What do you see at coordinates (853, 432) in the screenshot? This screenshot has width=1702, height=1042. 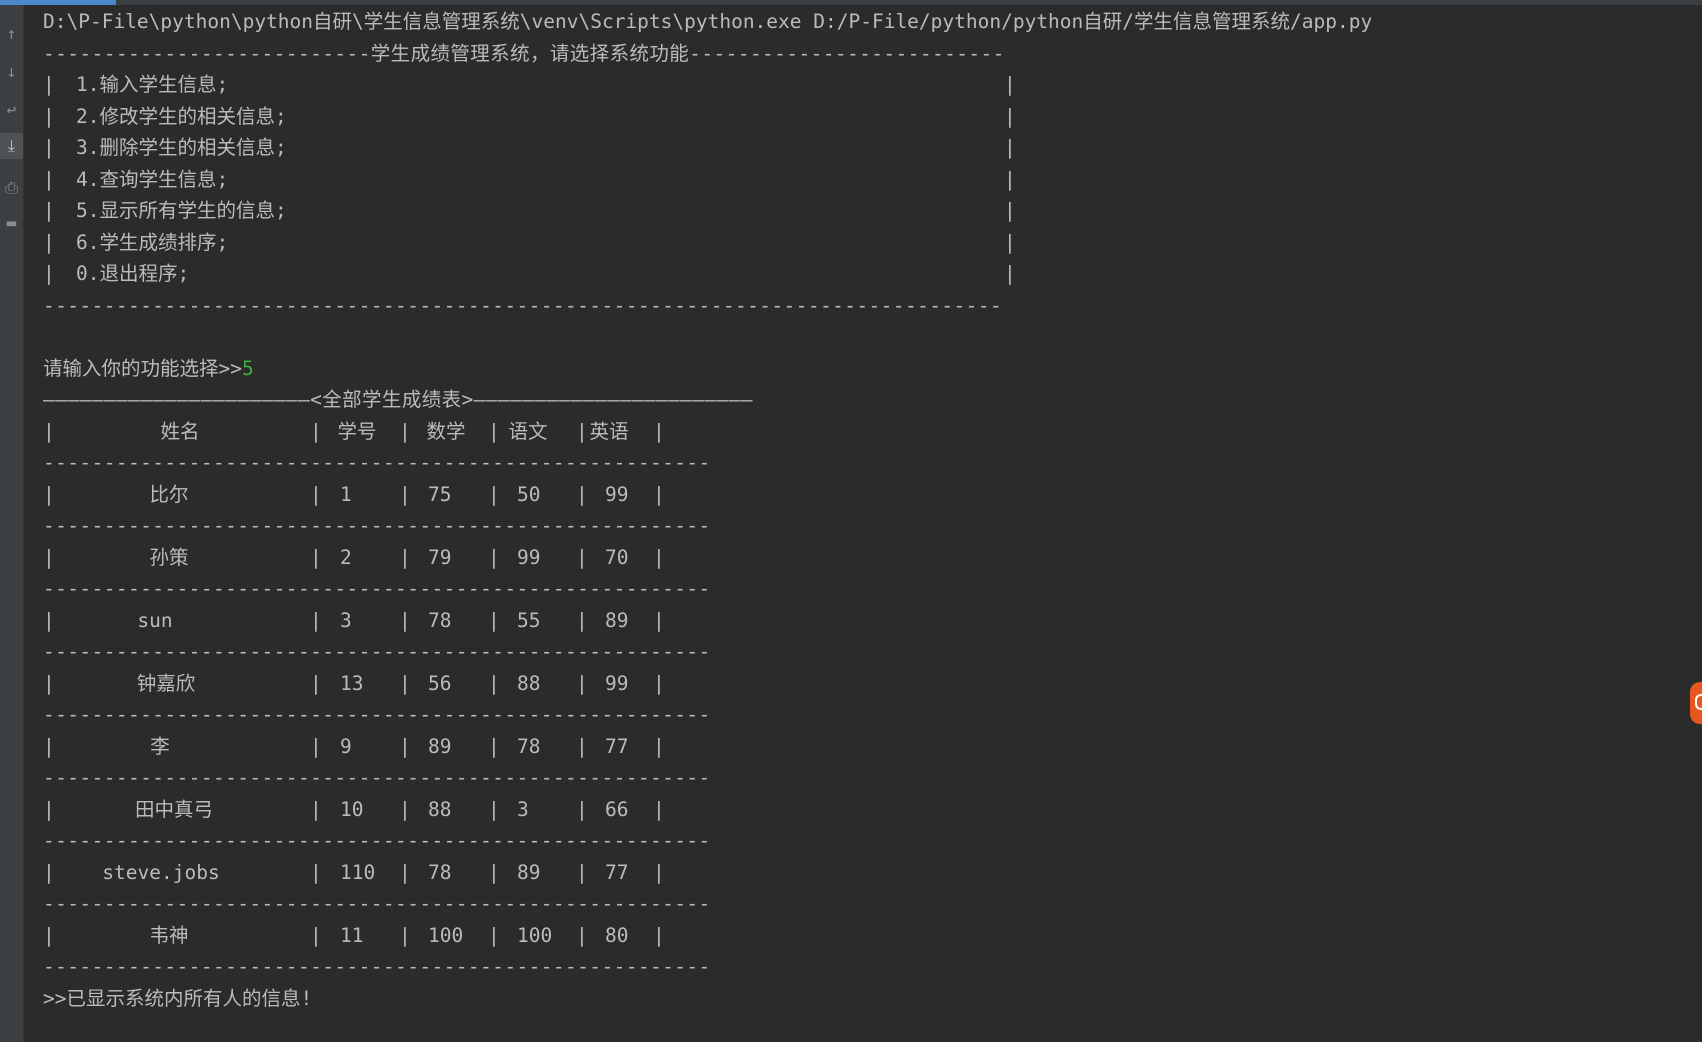 I see `table-header-row: | | | | | | 姓名 学号 数学 语文 英语` at bounding box center [853, 432].